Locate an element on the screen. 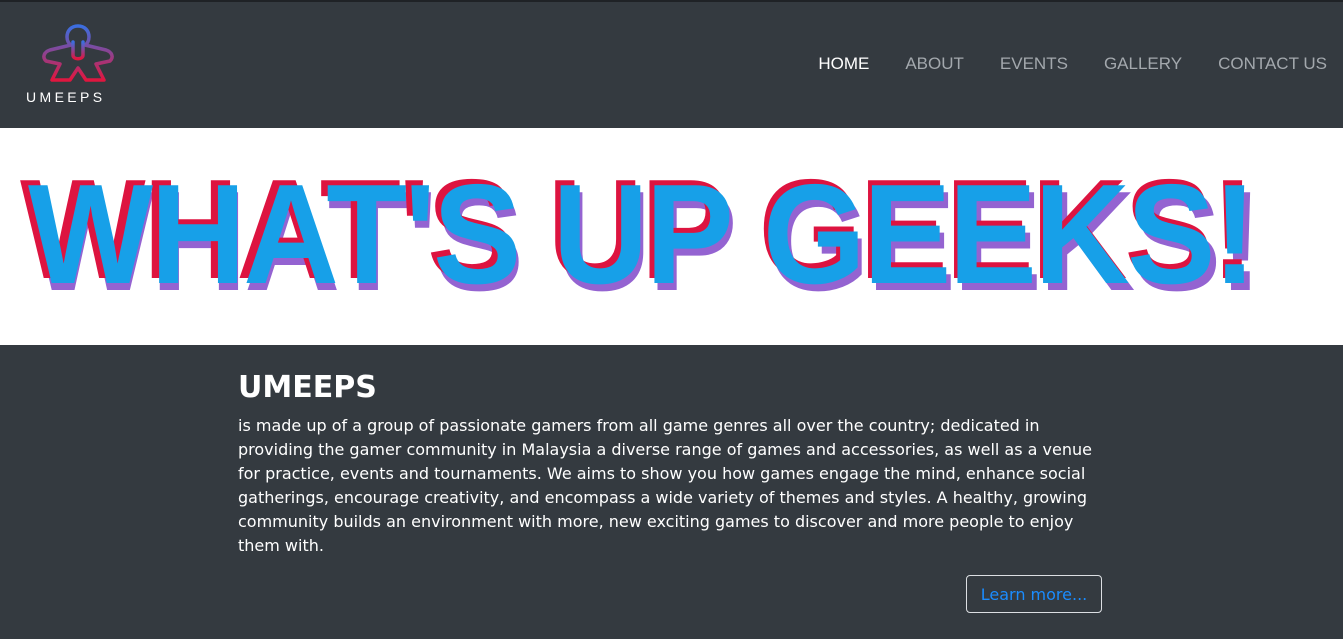  brand-logo-link: UMEEPS is located at coordinates (78, 65).